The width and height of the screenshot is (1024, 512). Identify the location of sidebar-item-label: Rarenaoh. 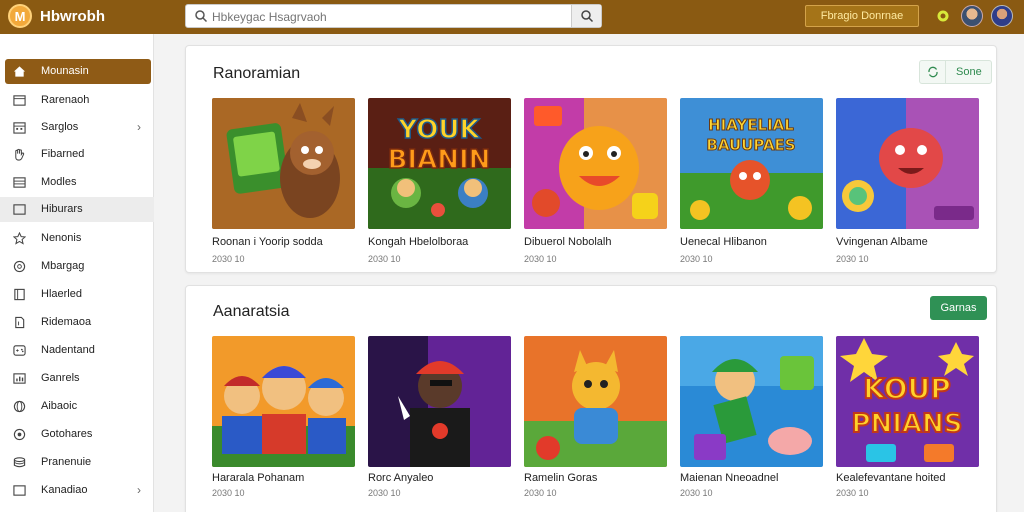
(65, 100).